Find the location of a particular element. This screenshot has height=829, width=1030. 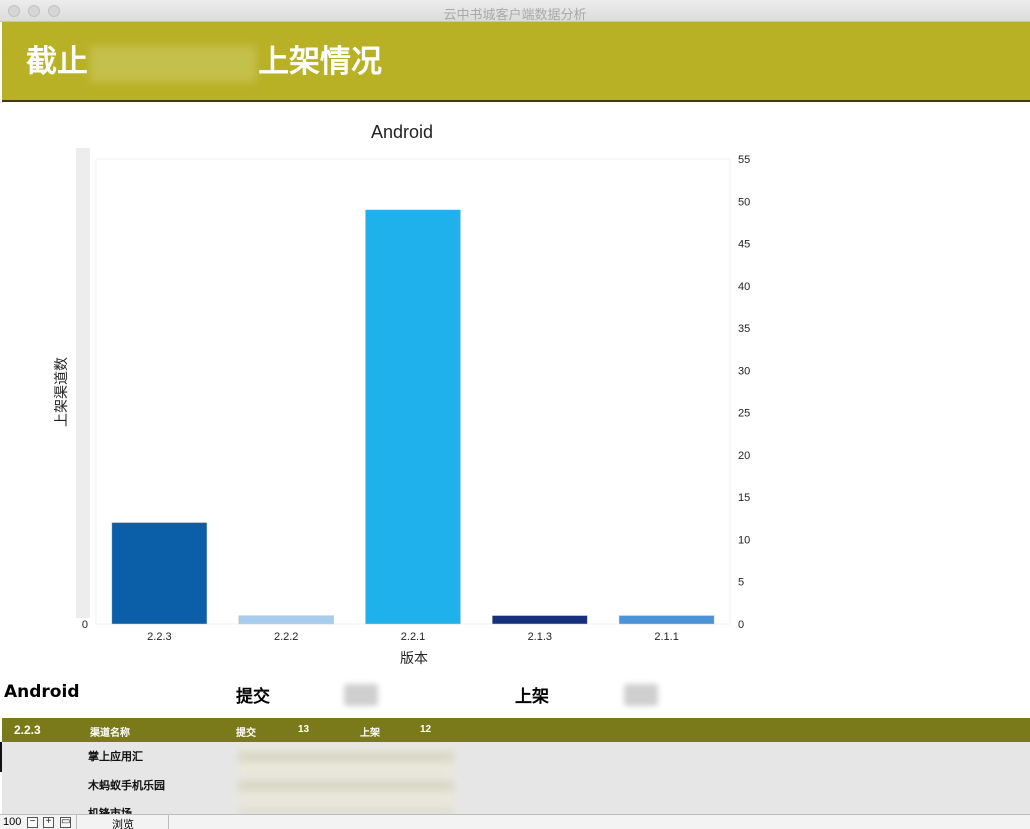

zoom-level: 100 is located at coordinates (12, 822).